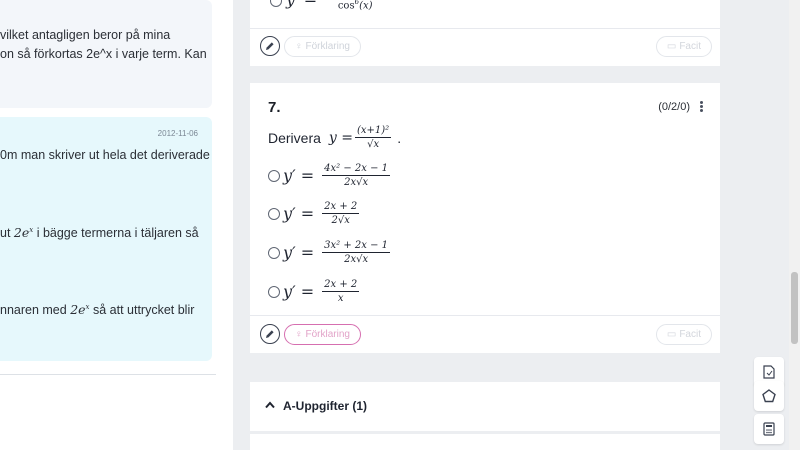 Image resolution: width=800 pixels, height=450 pixels. I want to click on comment-text: nnaren med 2ex så att uttrycket blir, so click(97, 308).